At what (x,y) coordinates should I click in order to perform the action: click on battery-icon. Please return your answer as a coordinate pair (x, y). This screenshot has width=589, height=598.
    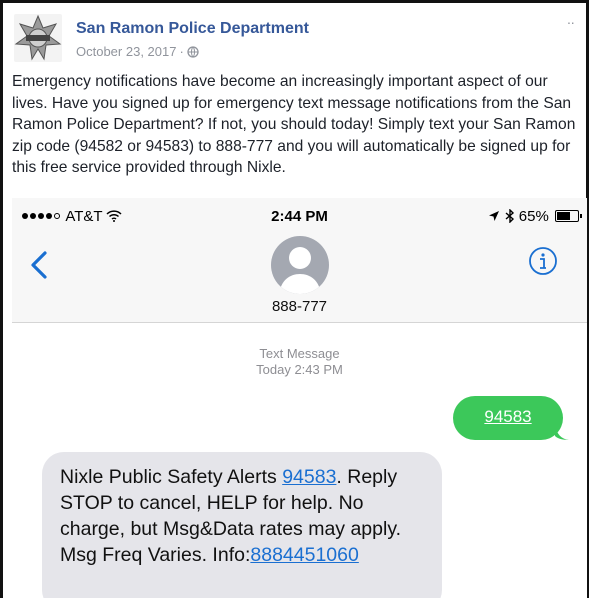
    Looking at the image, I should click on (568, 216).